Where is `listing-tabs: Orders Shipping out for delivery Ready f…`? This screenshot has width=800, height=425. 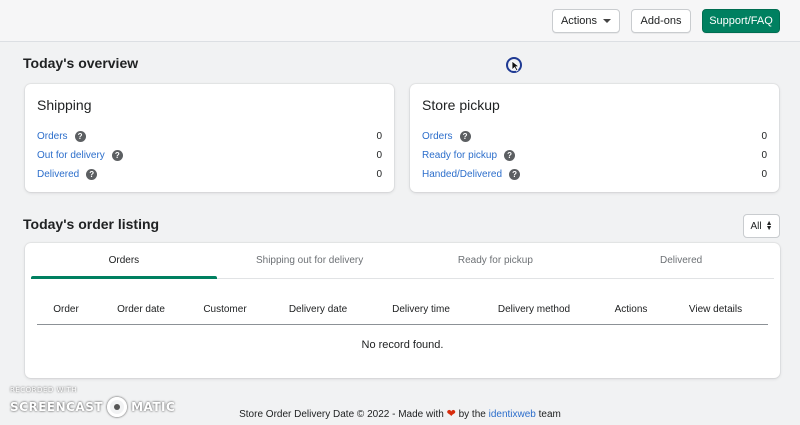
listing-tabs: Orders Shipping out for delivery Ready f… is located at coordinates (402, 261).